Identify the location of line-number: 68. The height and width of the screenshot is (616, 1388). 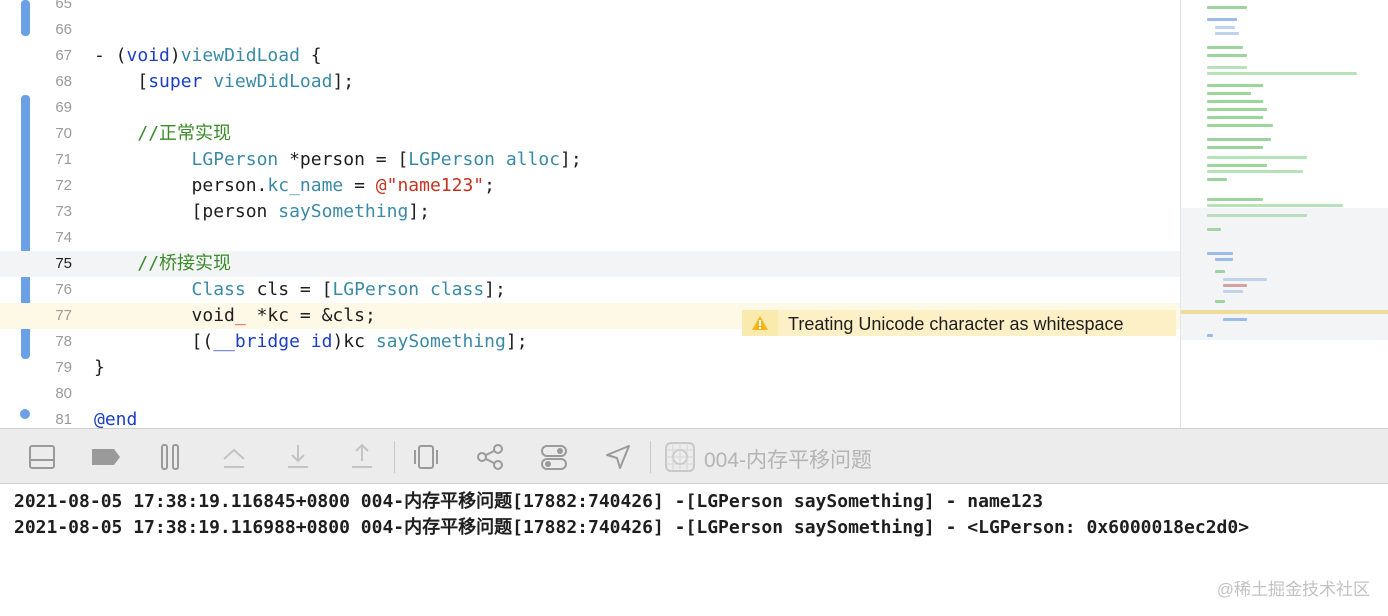
(51, 81).